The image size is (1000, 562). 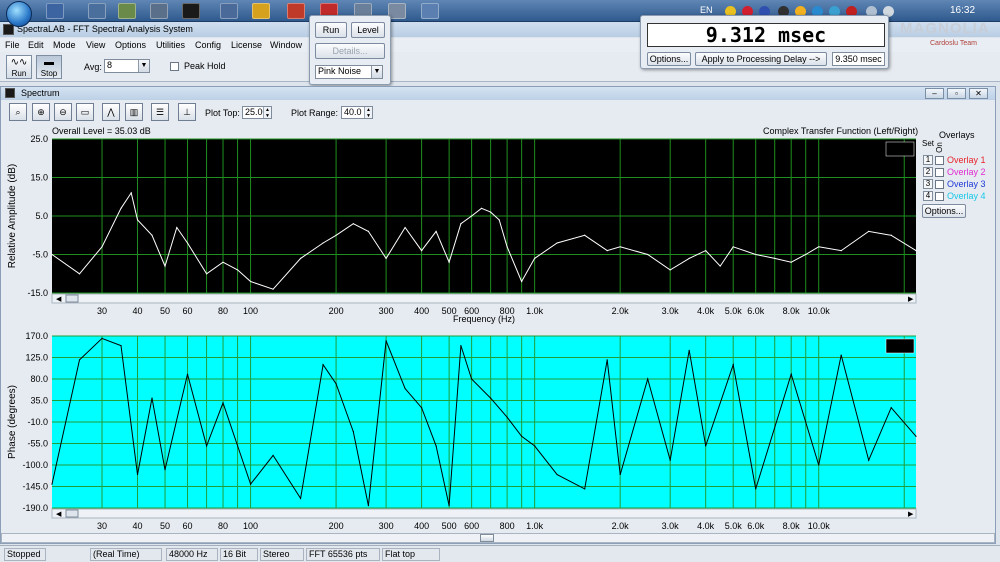 I want to click on bar-plot-icon: ▥, so click(x=134, y=112).